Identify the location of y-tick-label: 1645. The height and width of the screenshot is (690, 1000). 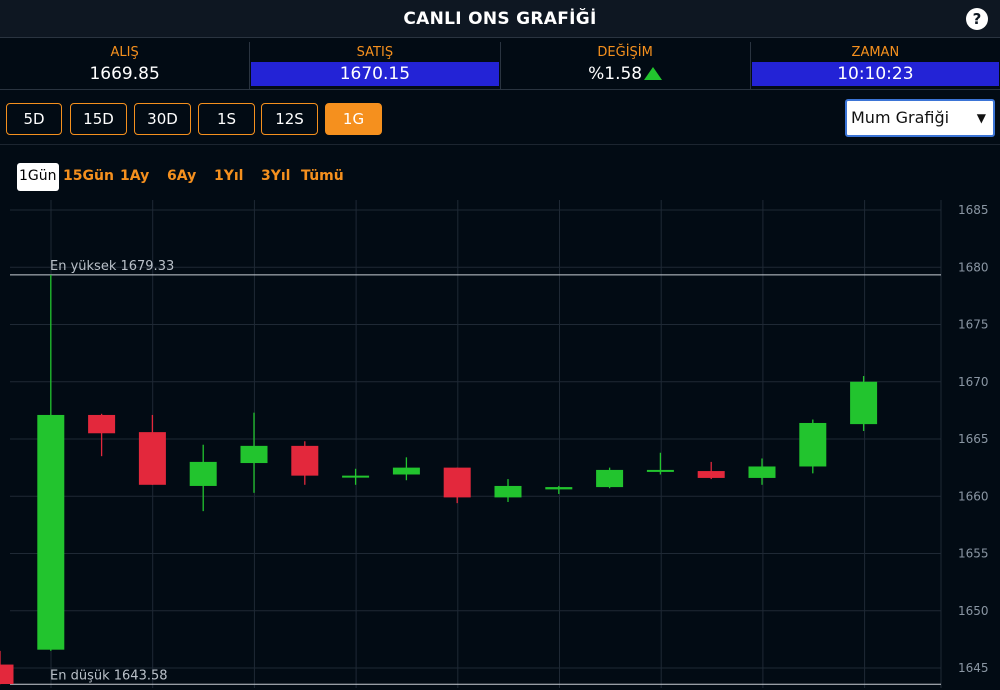
(973, 668).